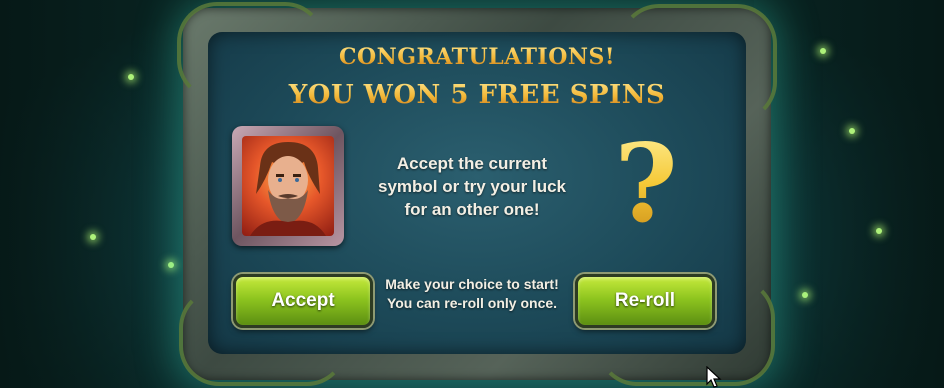 This screenshot has width=944, height=388. What do you see at coordinates (477, 95) in the screenshot?
I see `free-spins-won-title: YOU WON 5 FREE SPINS` at bounding box center [477, 95].